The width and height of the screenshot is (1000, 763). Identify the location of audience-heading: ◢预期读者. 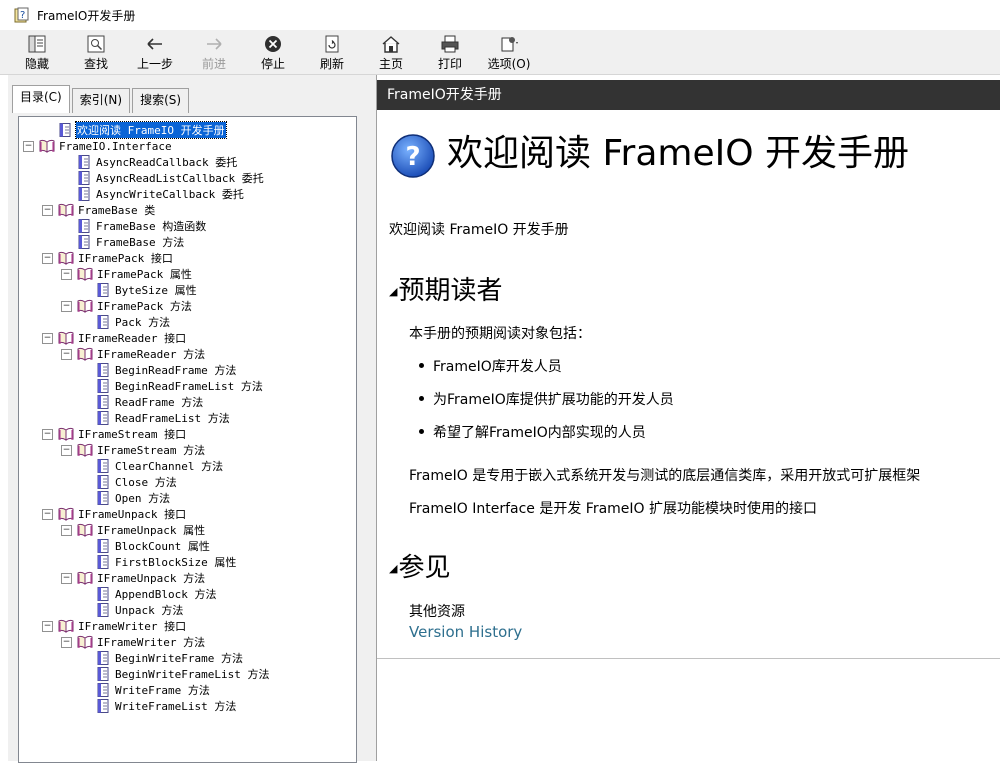
(445, 288).